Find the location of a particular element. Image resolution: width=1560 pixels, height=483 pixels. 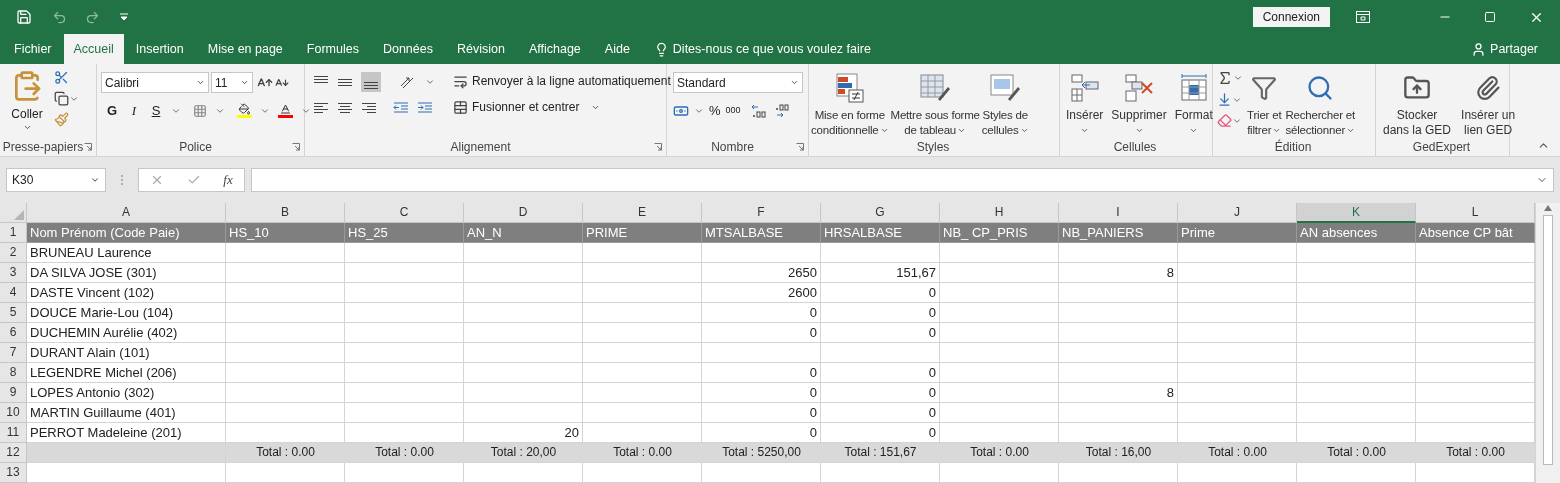

name-box: K30 is located at coordinates (56, 180).